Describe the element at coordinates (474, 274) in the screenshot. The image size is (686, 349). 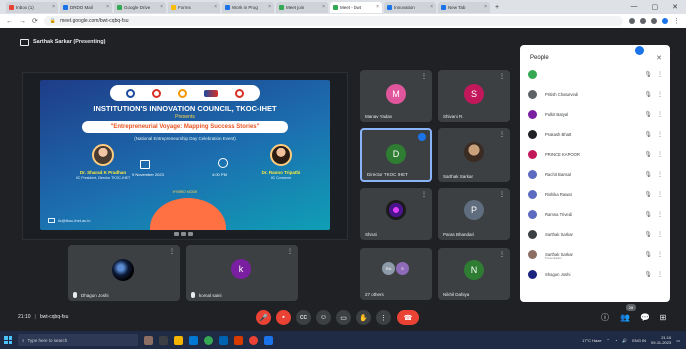
I see `participant-tile: ⋮ N Nikhil Dahiya` at that location.